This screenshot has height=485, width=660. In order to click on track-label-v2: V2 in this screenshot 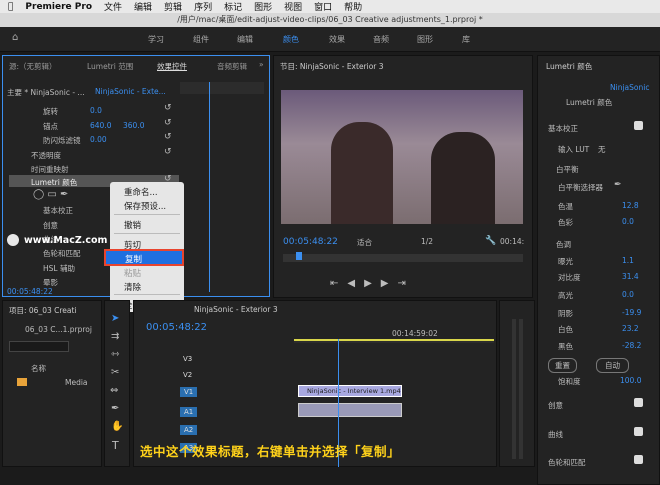, I will do `click(187, 375)`.